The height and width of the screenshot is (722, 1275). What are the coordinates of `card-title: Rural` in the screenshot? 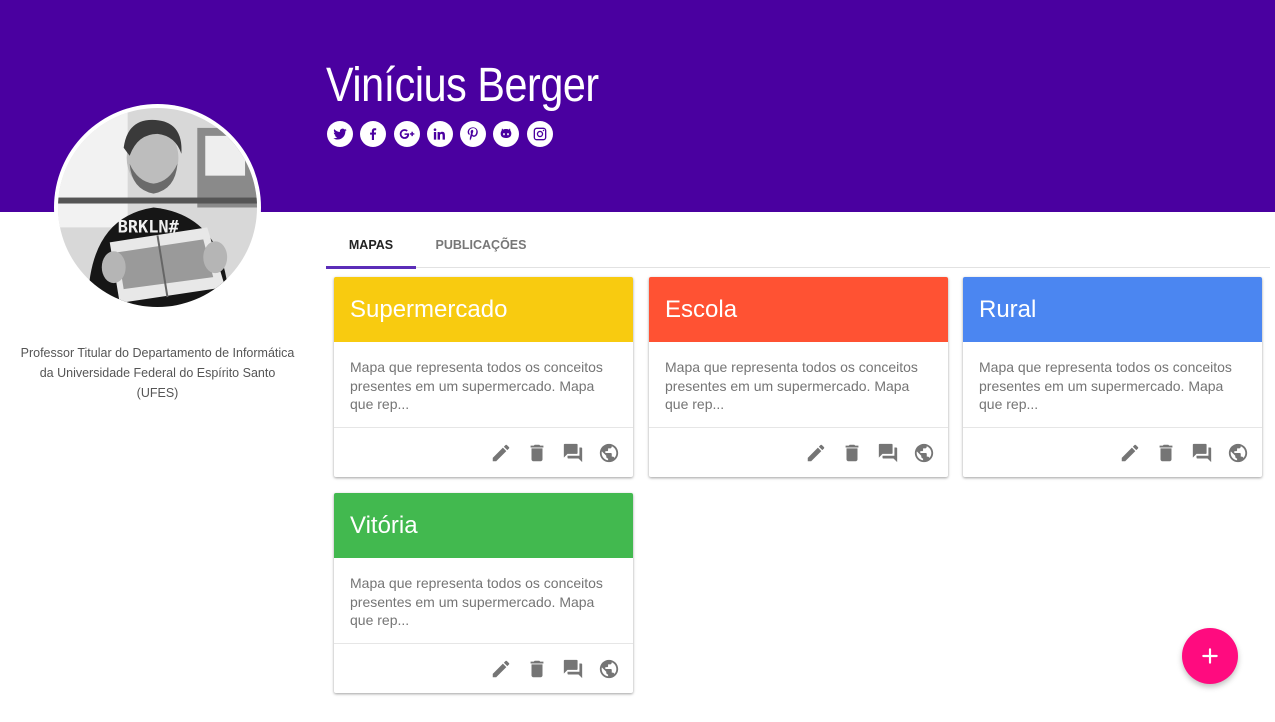 It's located at (1007, 310).